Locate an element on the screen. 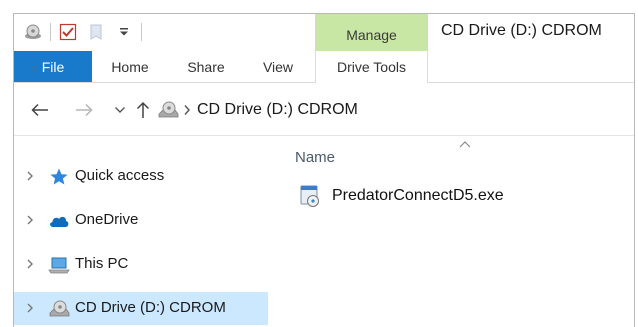 The image size is (638, 327). manage-contextual-tab: Manage is located at coordinates (371, 32).